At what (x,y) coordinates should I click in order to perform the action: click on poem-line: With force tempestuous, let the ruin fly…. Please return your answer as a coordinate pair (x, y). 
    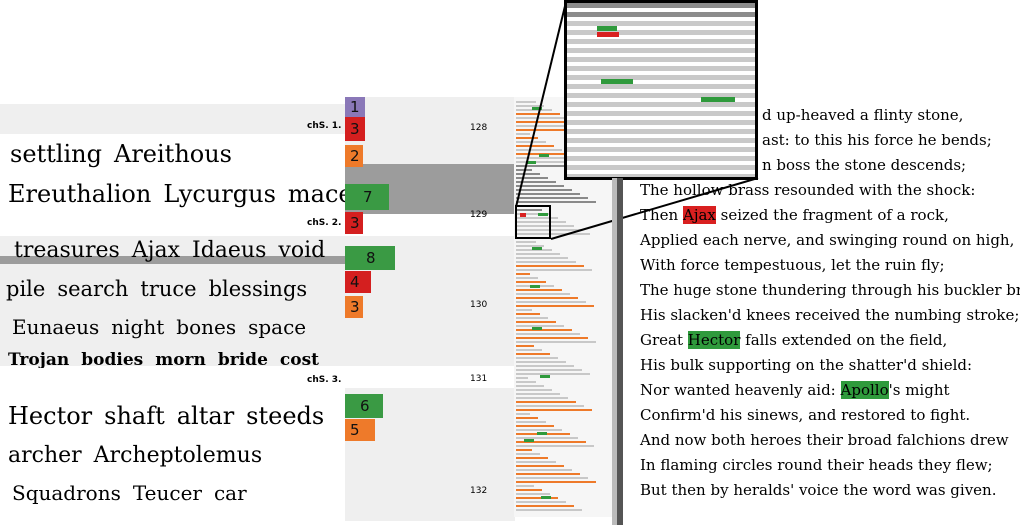
    Looking at the image, I should click on (792, 265).